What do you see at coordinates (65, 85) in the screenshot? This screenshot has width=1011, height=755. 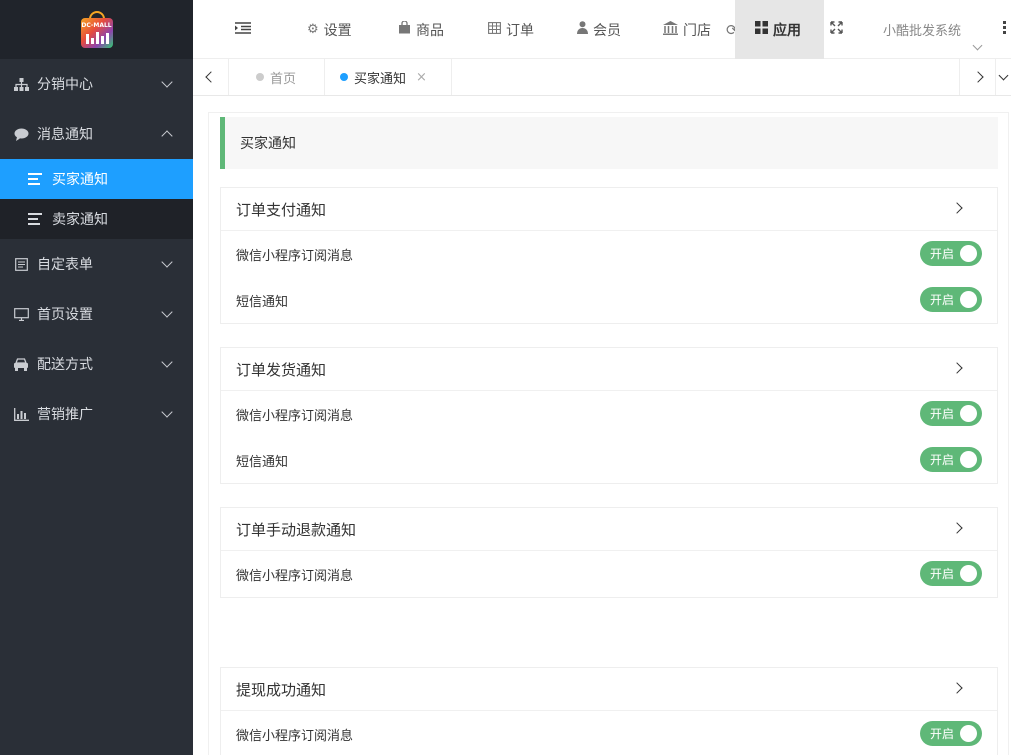 I see `sidebar-group-label: 分销中心` at bounding box center [65, 85].